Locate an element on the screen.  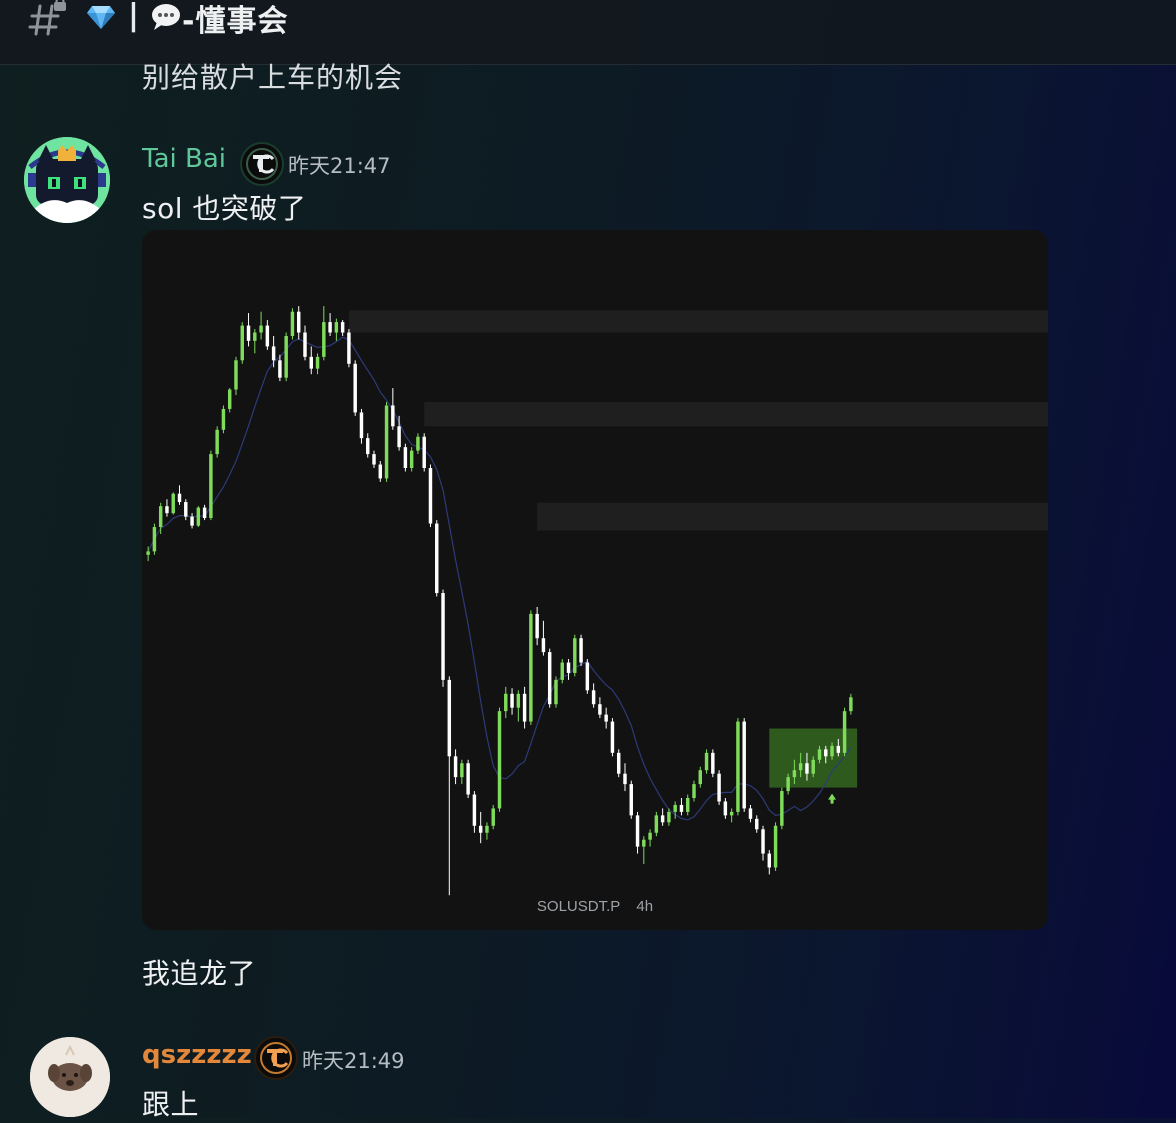
timestamp: 昨天21:47 is located at coordinates (339, 166).